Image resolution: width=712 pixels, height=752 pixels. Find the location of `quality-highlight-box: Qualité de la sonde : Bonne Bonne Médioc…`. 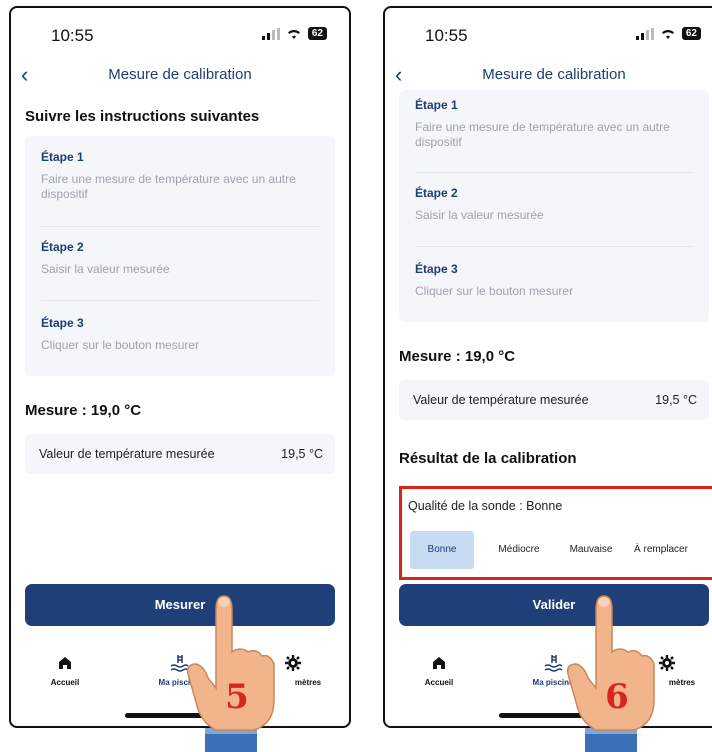

quality-highlight-box: Qualité de la sonde : Bonne Bonne Médioc… is located at coordinates (555, 533).